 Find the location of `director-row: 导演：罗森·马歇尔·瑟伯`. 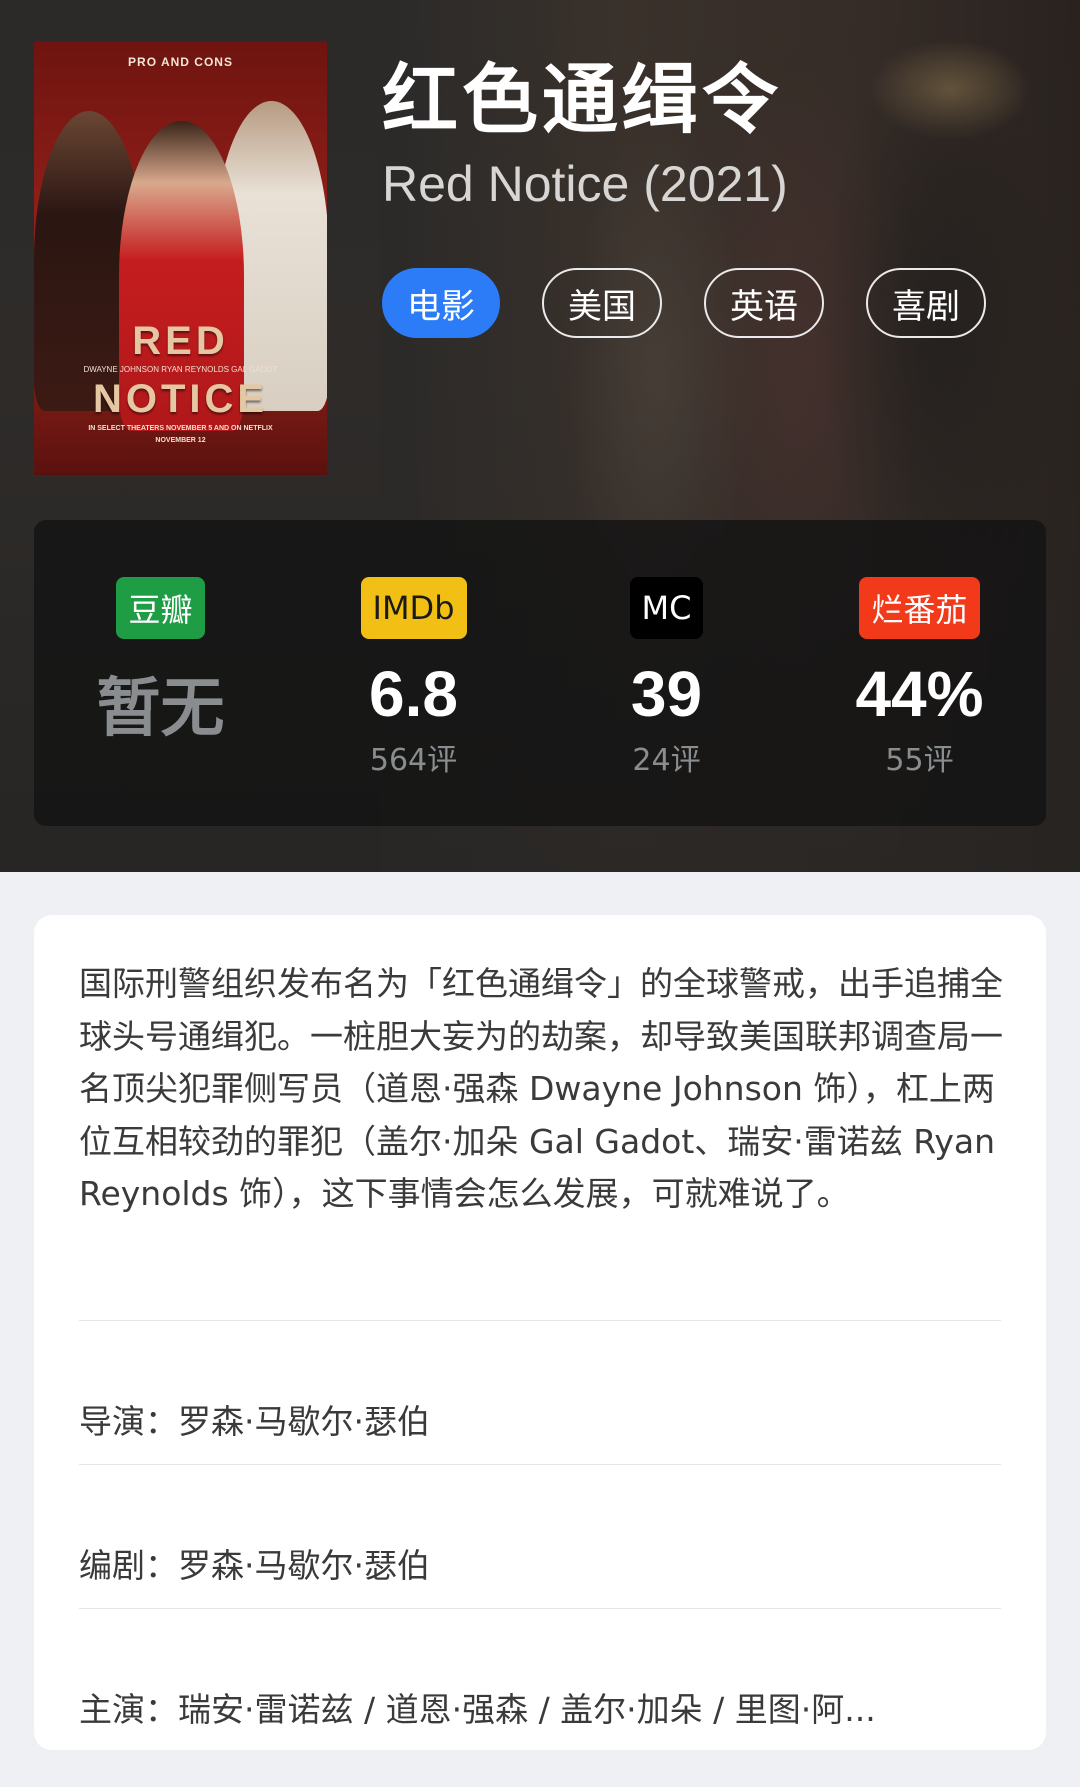

director-row: 导演：罗森·马歇尔·瑟伯 is located at coordinates (540, 1419).